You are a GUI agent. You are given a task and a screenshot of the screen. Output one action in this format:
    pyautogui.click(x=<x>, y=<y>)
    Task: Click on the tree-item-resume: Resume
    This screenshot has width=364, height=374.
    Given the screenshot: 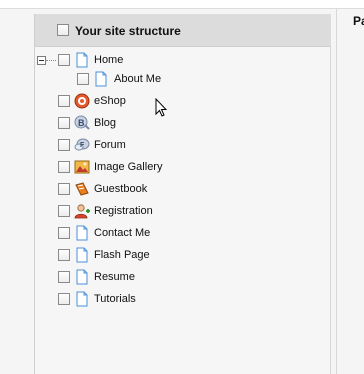 What is the action you would take?
    pyautogui.click(x=182, y=278)
    